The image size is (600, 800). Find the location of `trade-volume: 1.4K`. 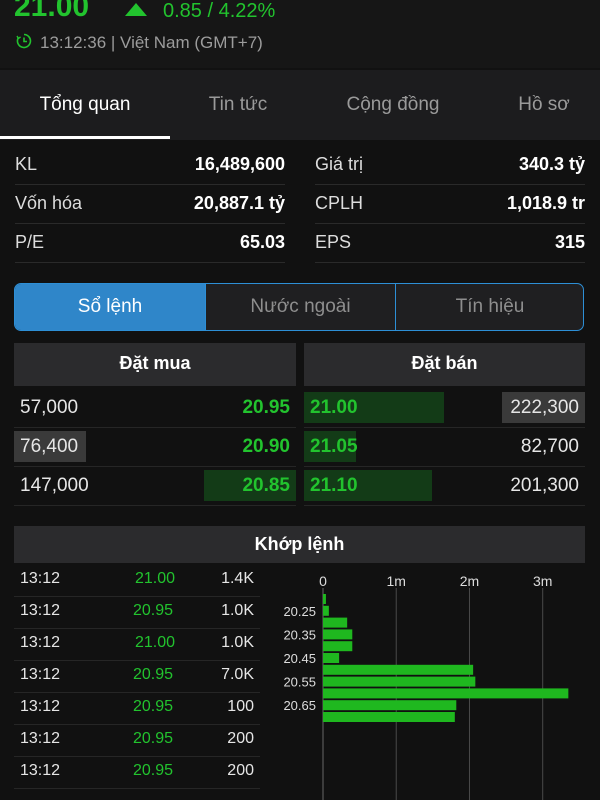

trade-volume: 1.4K is located at coordinates (237, 578).